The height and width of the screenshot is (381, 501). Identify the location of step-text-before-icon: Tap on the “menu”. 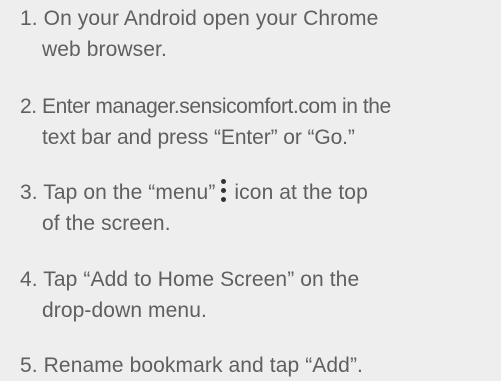
(129, 192).